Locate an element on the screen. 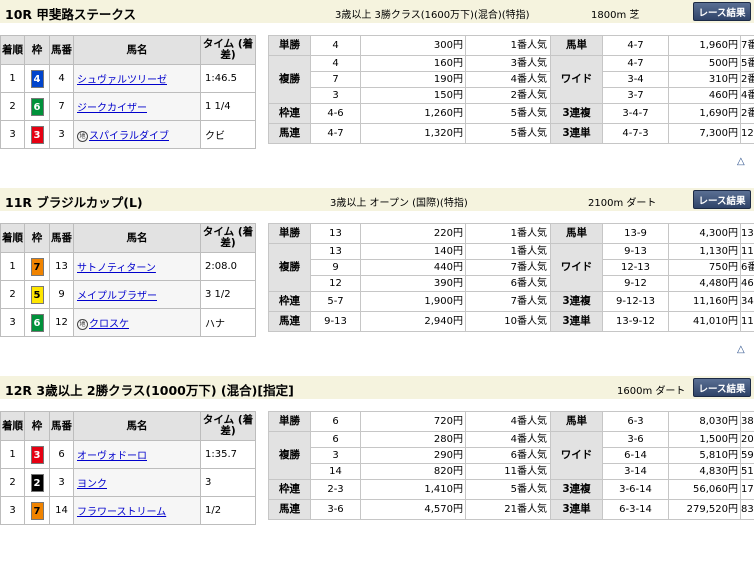  payout-popularity: 832番人気 is located at coordinates (747, 510).